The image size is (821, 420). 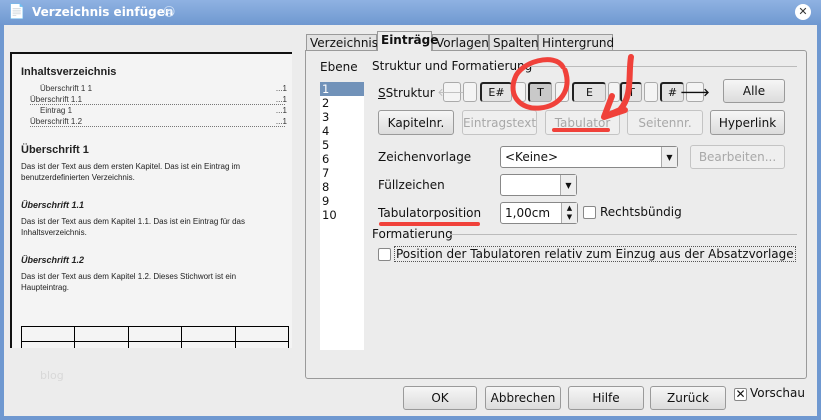 What do you see at coordinates (342, 145) in the screenshot?
I see `level-item: 5` at bounding box center [342, 145].